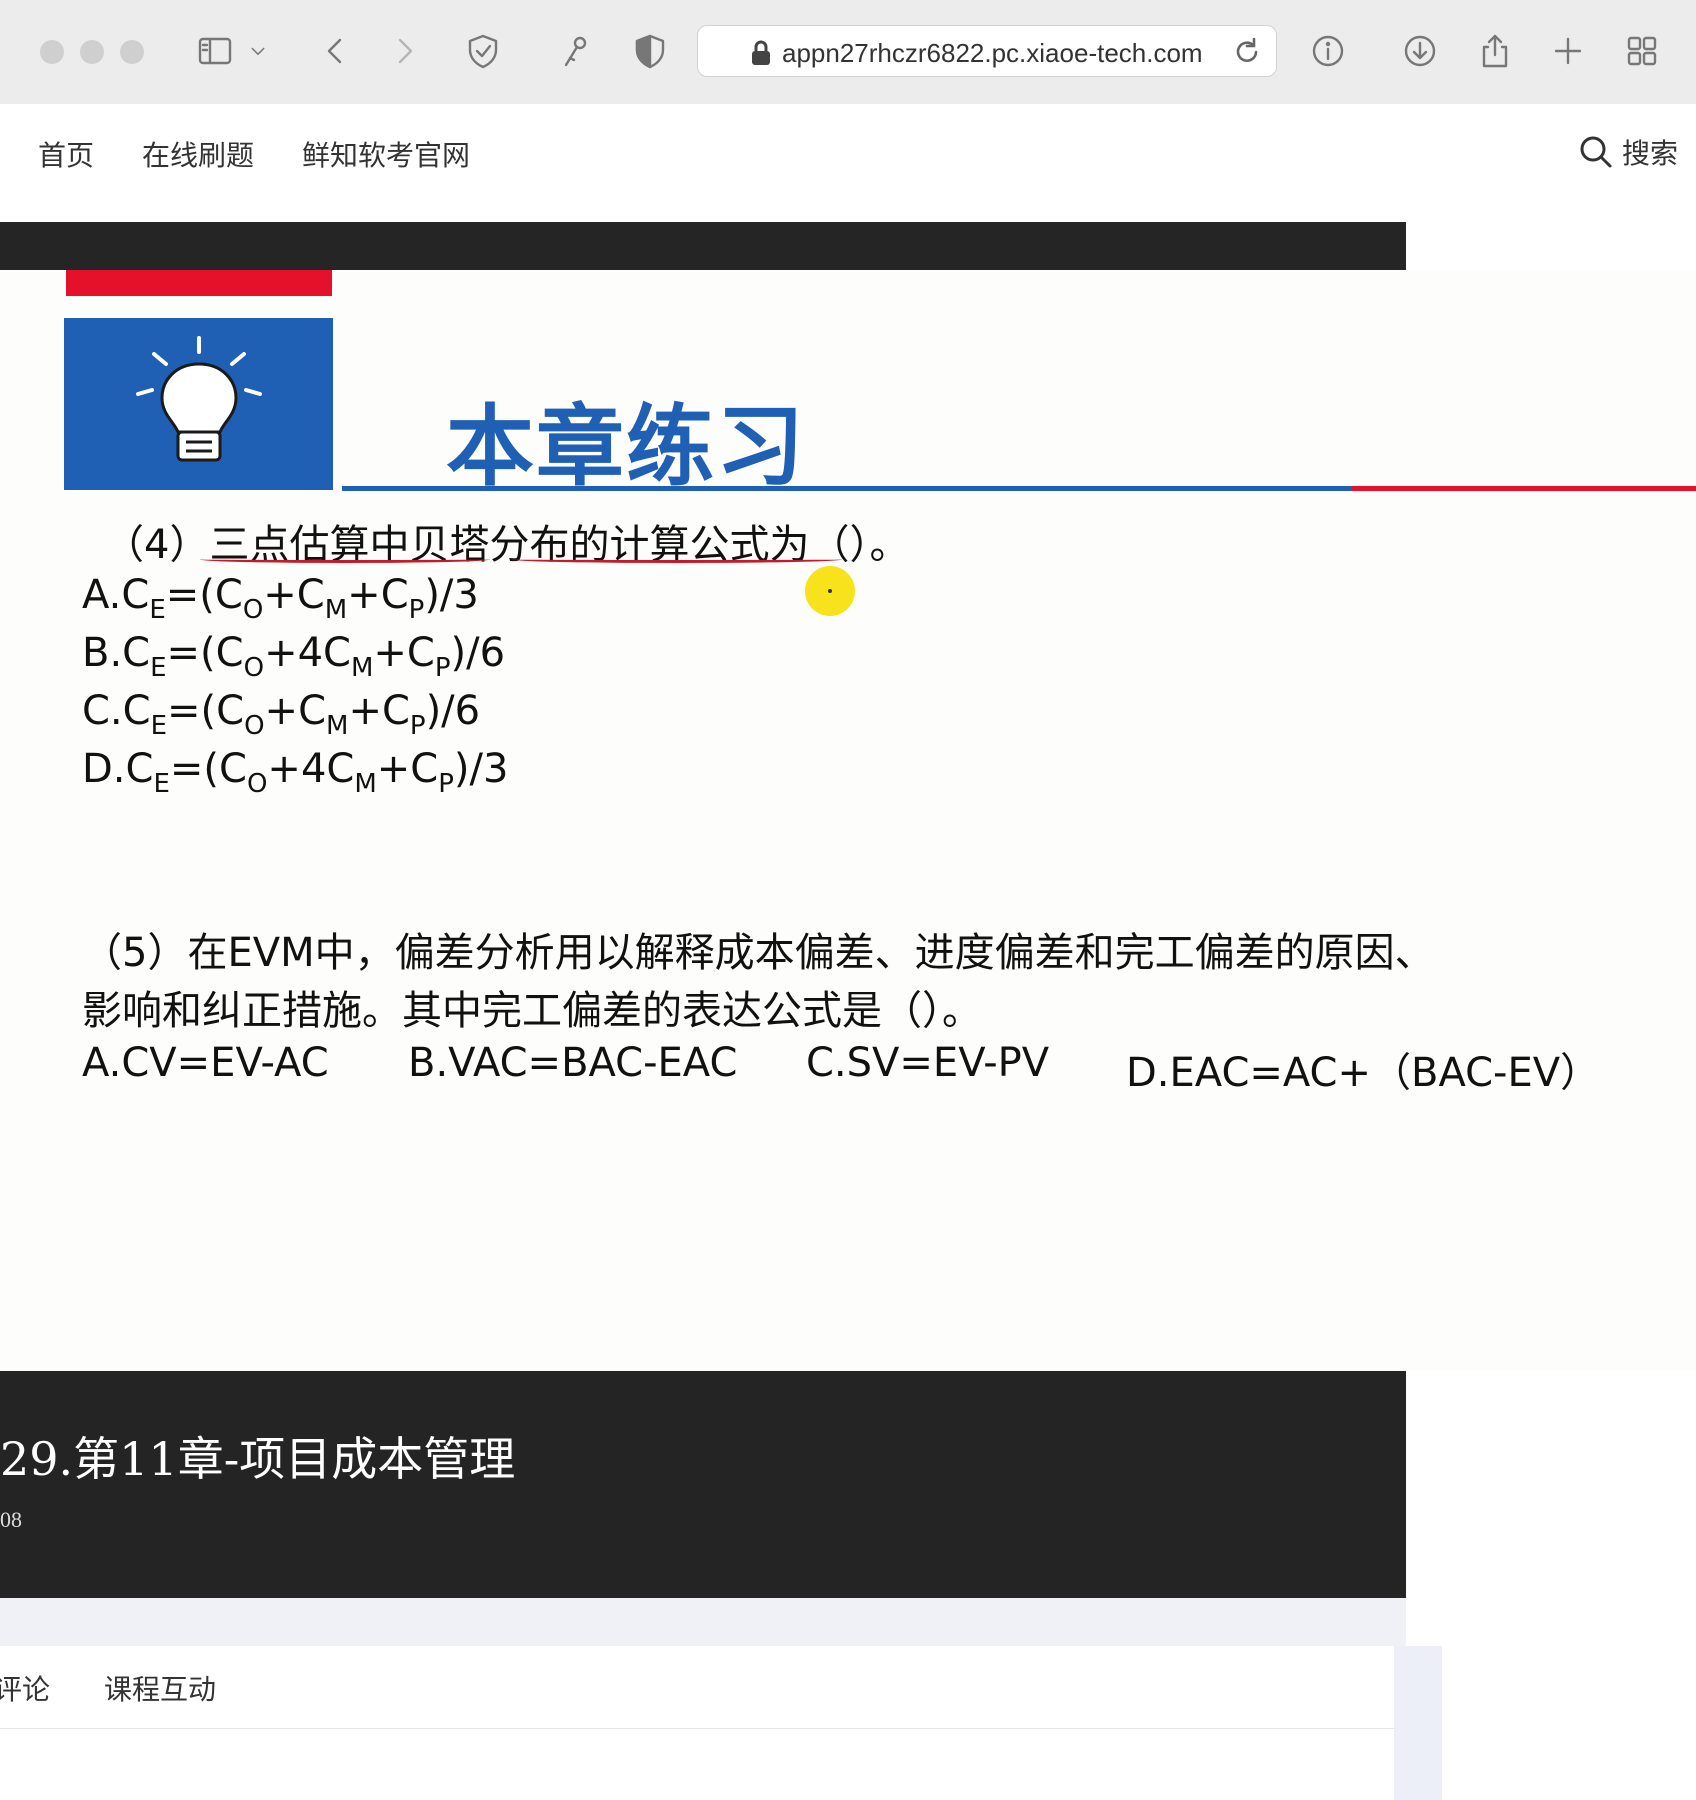 The image size is (1696, 1800). What do you see at coordinates (1649, 153) in the screenshot?
I see `search-label: 搜索` at bounding box center [1649, 153].